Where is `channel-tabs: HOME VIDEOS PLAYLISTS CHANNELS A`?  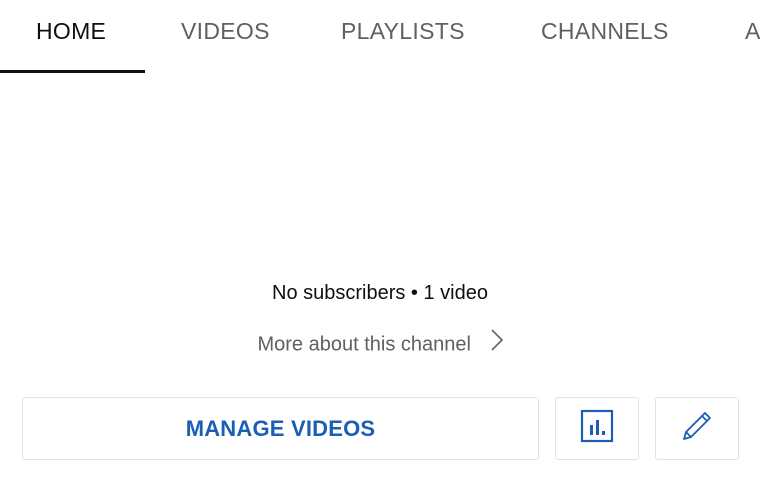
channel-tabs: HOME VIDEOS PLAYLISTS CHANNELS A is located at coordinates (380, 37).